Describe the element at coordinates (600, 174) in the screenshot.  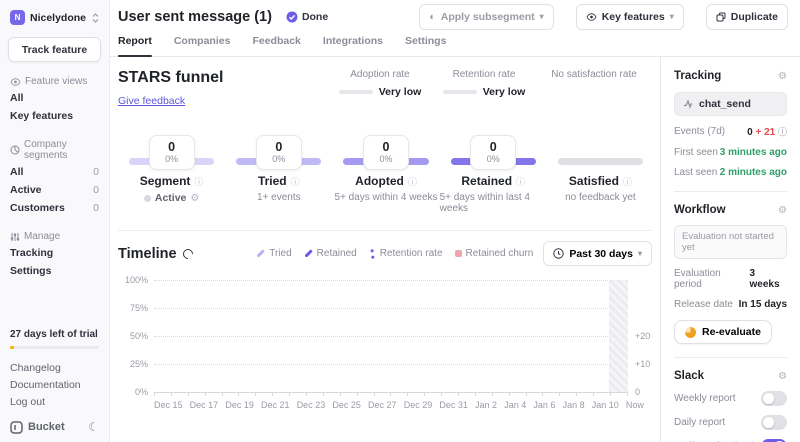
I see `funnel-stage-satisfied: 00% Satisfiedⓘ no feedback yet` at that location.